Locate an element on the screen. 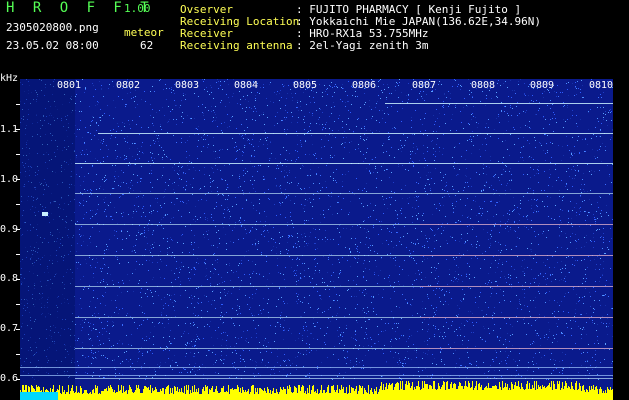  x-tick-label: 0810 is located at coordinates (601, 85).